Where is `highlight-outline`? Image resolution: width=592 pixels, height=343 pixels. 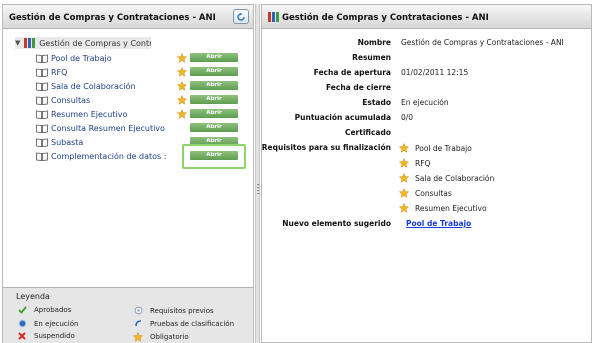 highlight-outline is located at coordinates (214, 156).